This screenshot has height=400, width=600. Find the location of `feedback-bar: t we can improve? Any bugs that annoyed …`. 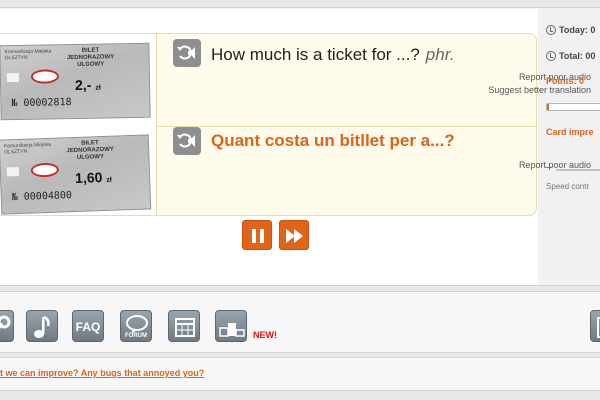

feedback-bar: t we can improve? Any bugs that annoyed … is located at coordinates (300, 374).